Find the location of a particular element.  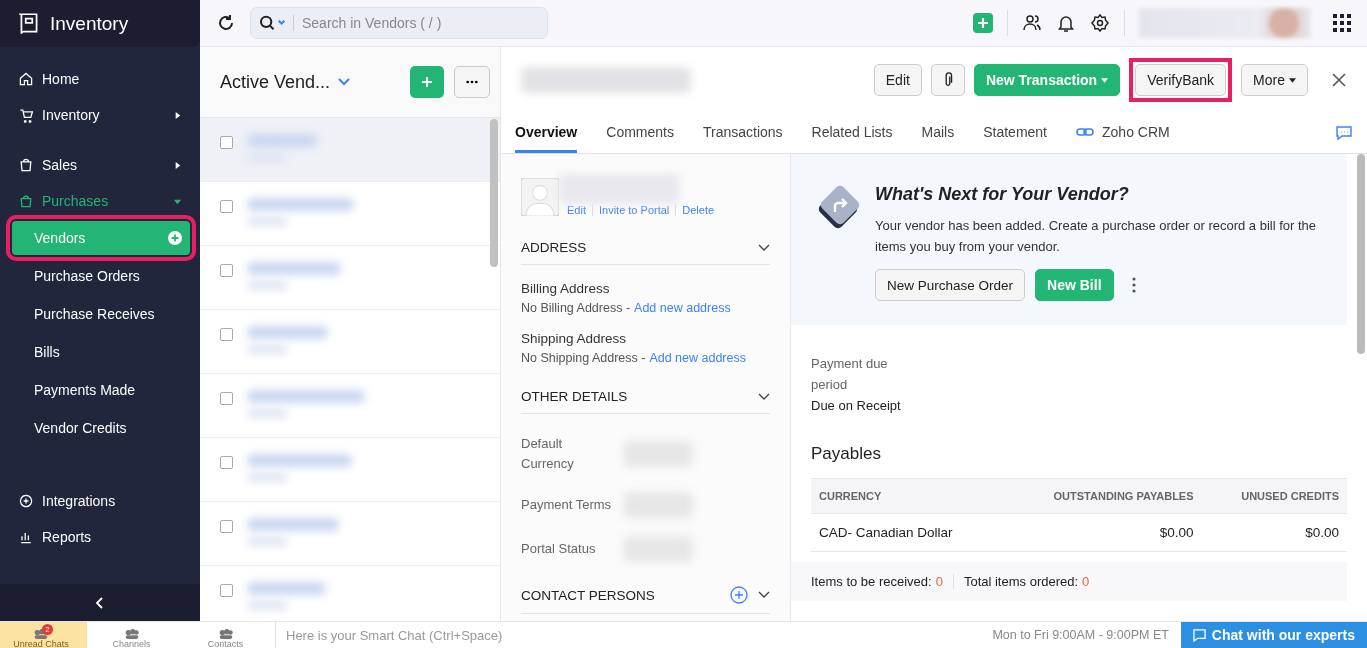

sidebar-subitem: Purchase Receives is located at coordinates (101, 314).